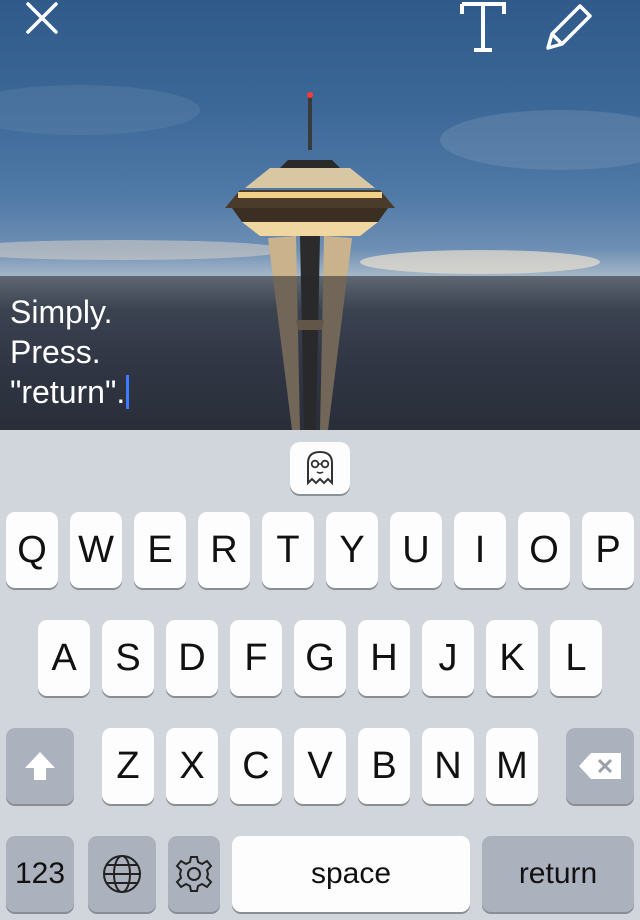 The width and height of the screenshot is (640, 920). What do you see at coordinates (351, 874) in the screenshot?
I see `space-key: space` at bounding box center [351, 874].